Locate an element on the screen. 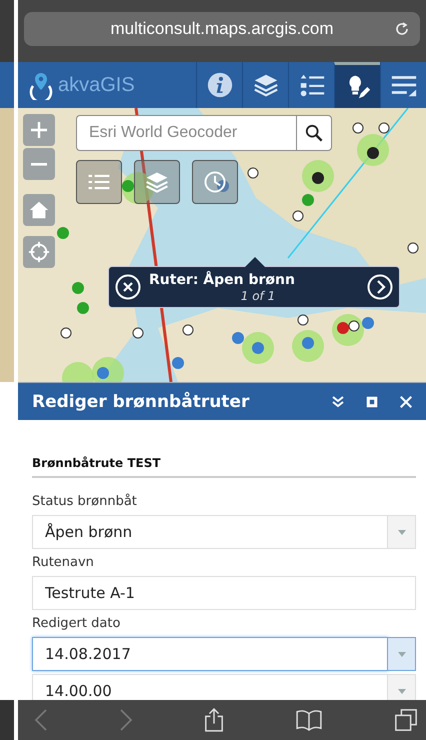  layers-tool-button is located at coordinates (157, 182).